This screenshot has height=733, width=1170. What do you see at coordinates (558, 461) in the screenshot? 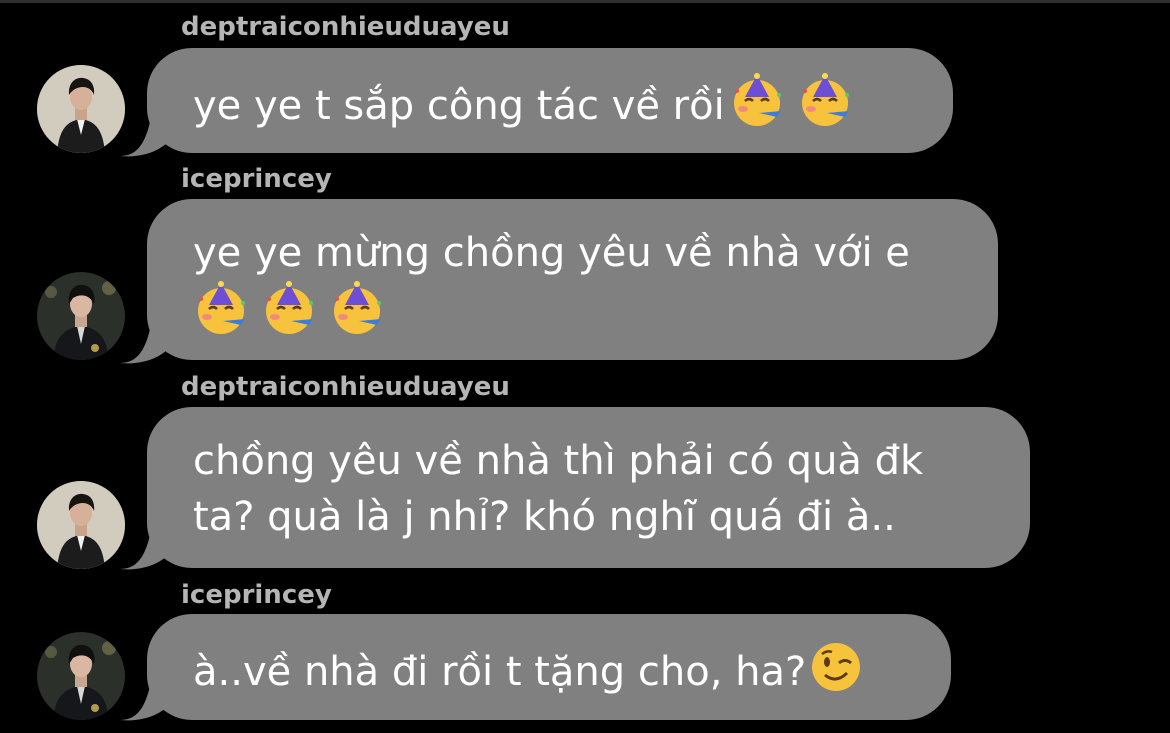
I see `message-line: chồng yêu về nhà thì phải có quà đk` at bounding box center [558, 461].